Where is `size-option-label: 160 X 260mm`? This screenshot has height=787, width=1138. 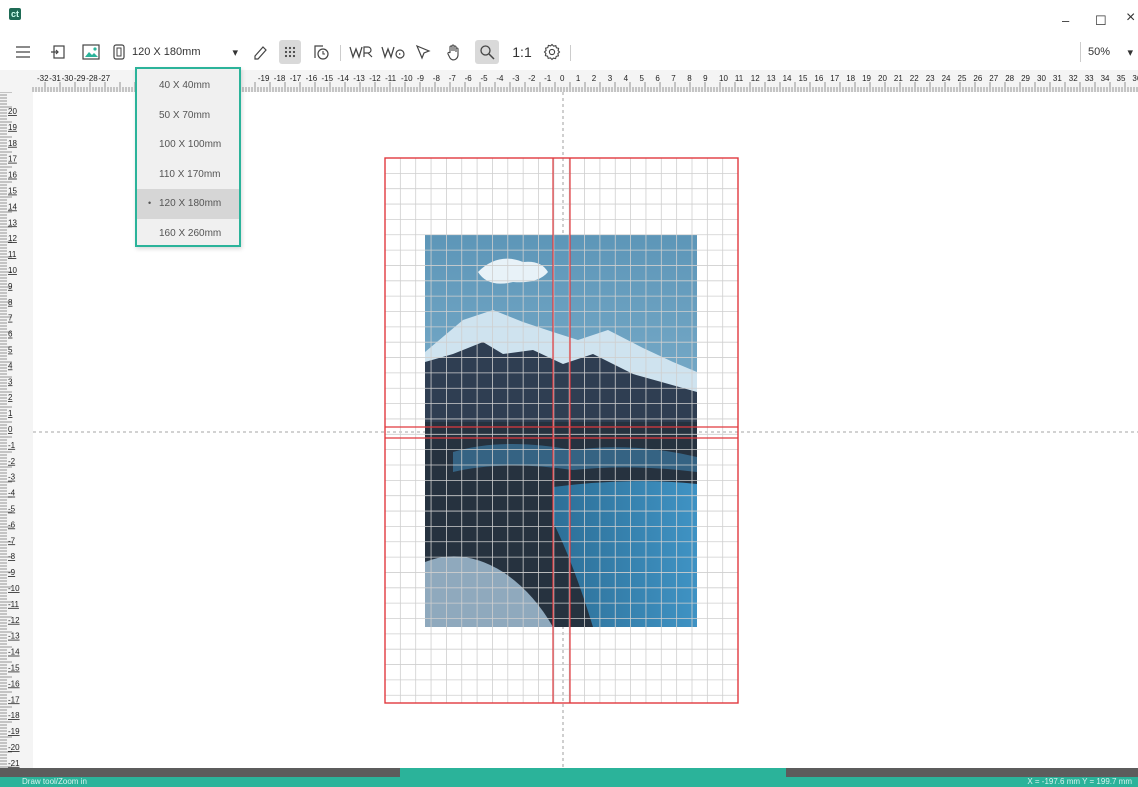
size-option-label: 160 X 260mm is located at coordinates (190, 233).